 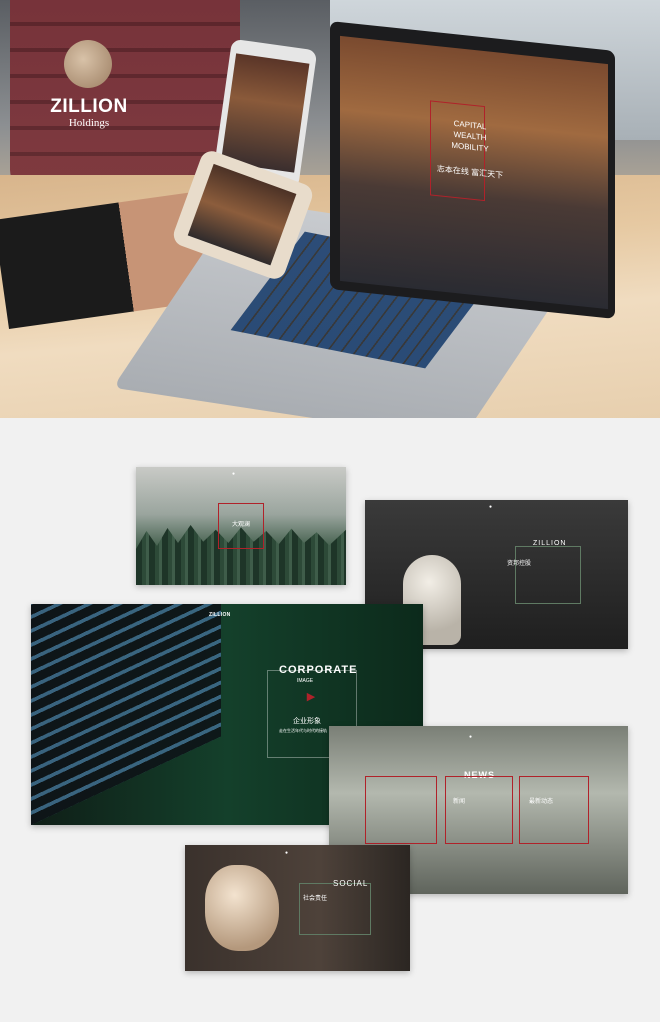 I want to click on play-icon: ▶, so click(x=311, y=696).